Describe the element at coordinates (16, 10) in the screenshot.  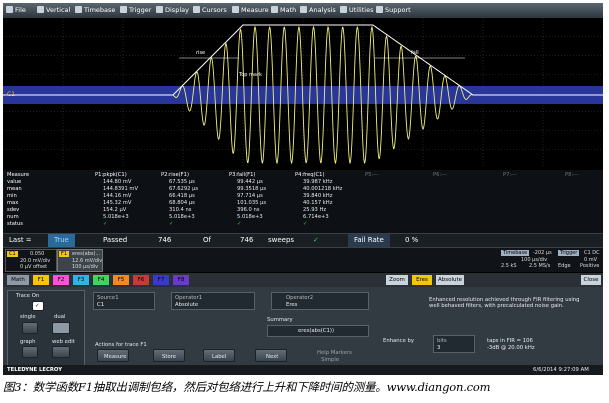
I see `menu-file: File` at that location.